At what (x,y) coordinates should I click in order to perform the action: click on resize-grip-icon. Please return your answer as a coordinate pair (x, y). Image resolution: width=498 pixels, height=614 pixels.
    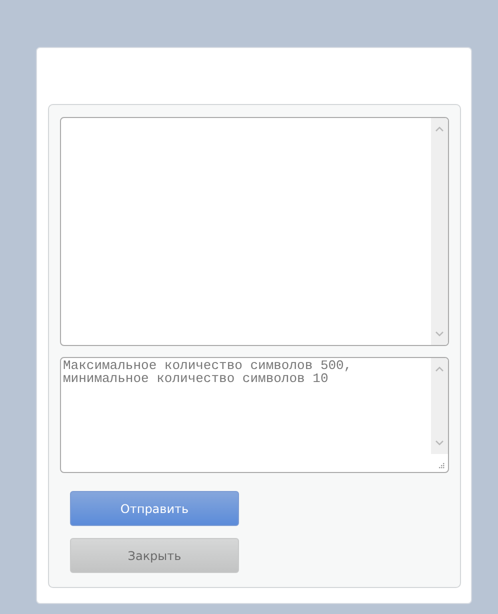
    Looking at the image, I should click on (442, 466).